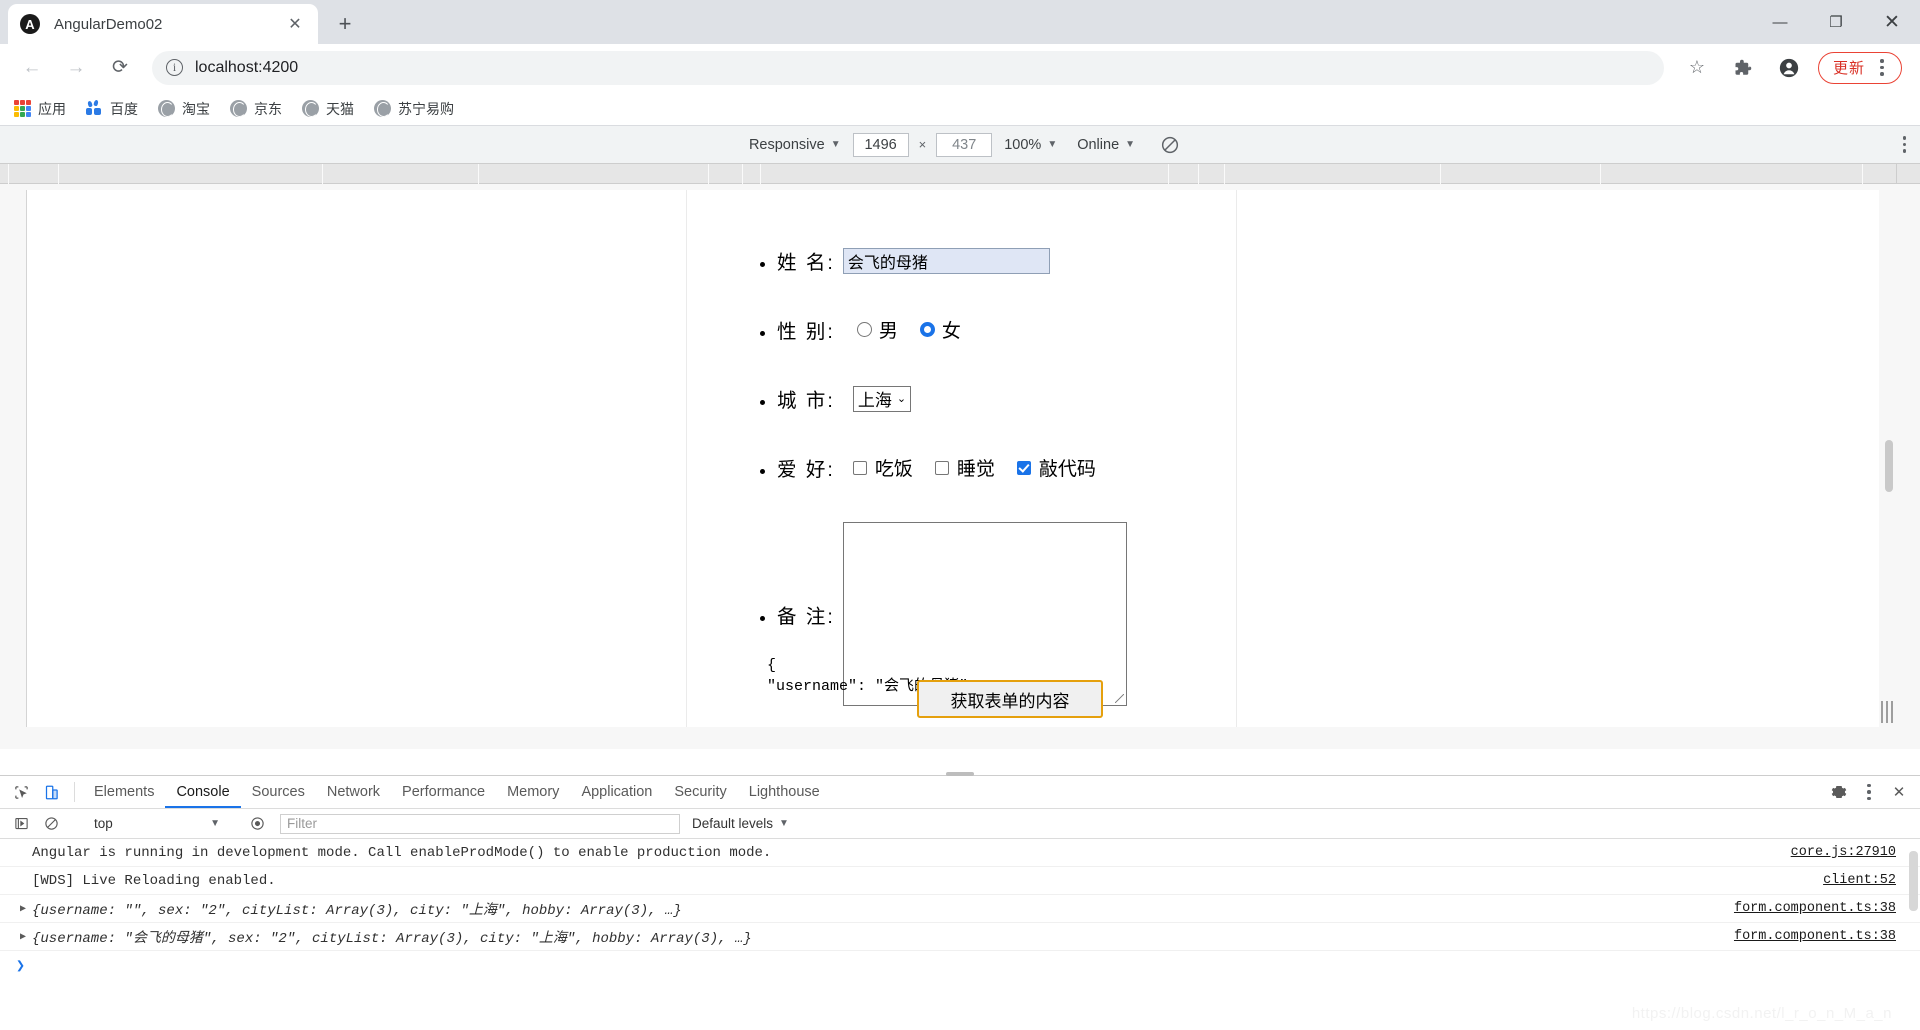 Image resolution: width=1920 pixels, height=1030 pixels. Describe the element at coordinates (806, 616) in the screenshot. I see `remark-label: 备 注:` at that location.